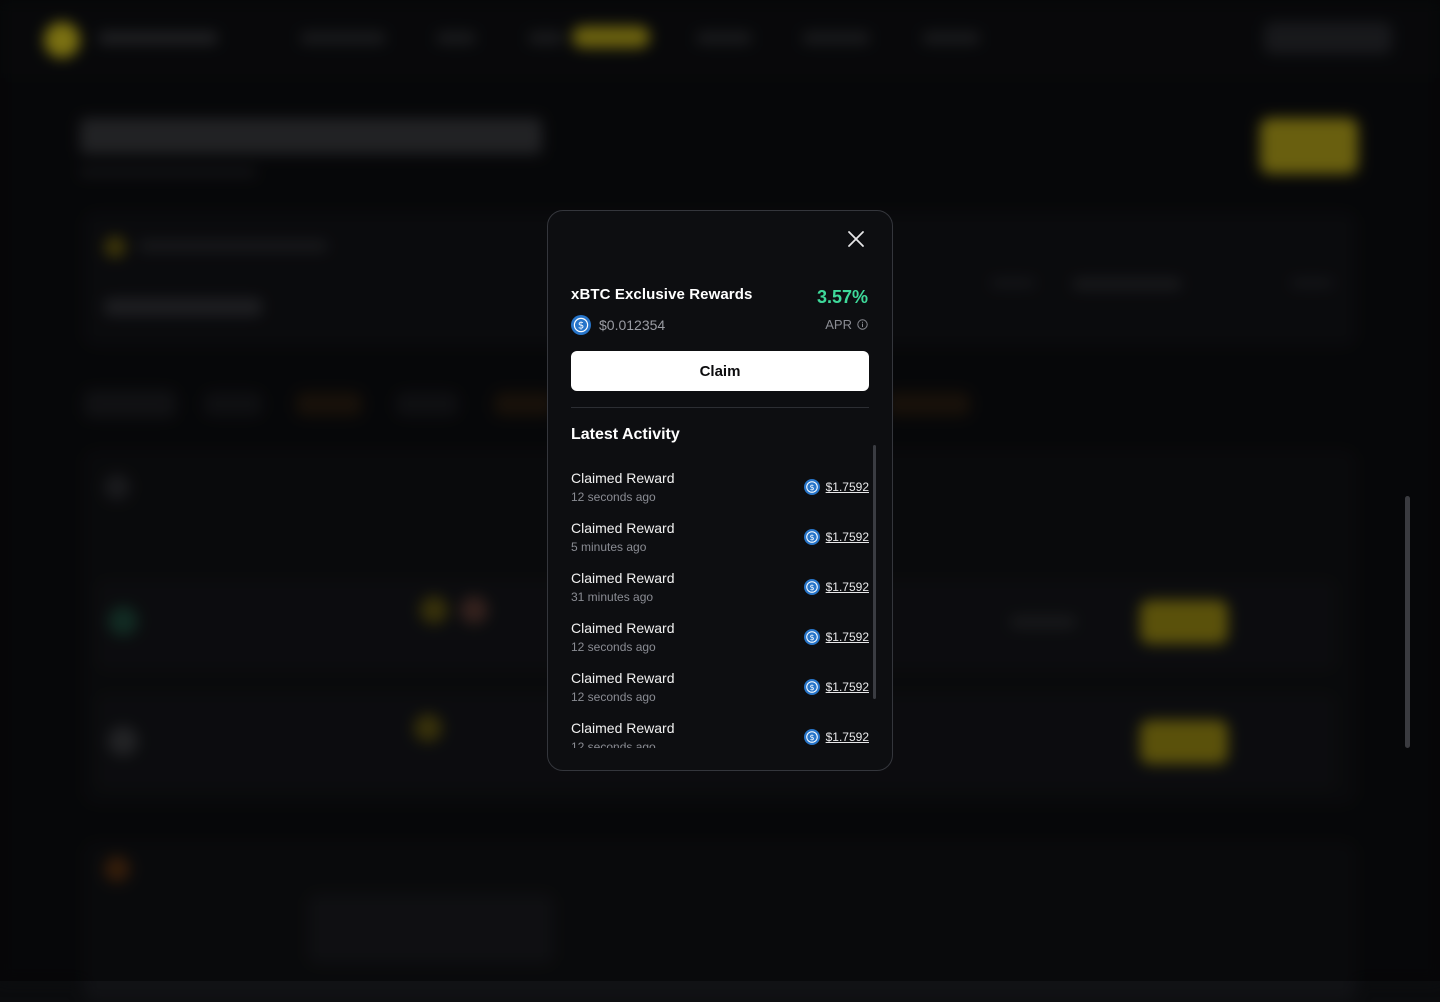 This screenshot has height=1002, width=1440. What do you see at coordinates (1407, 622) in the screenshot?
I see `page-scrollbar` at bounding box center [1407, 622].